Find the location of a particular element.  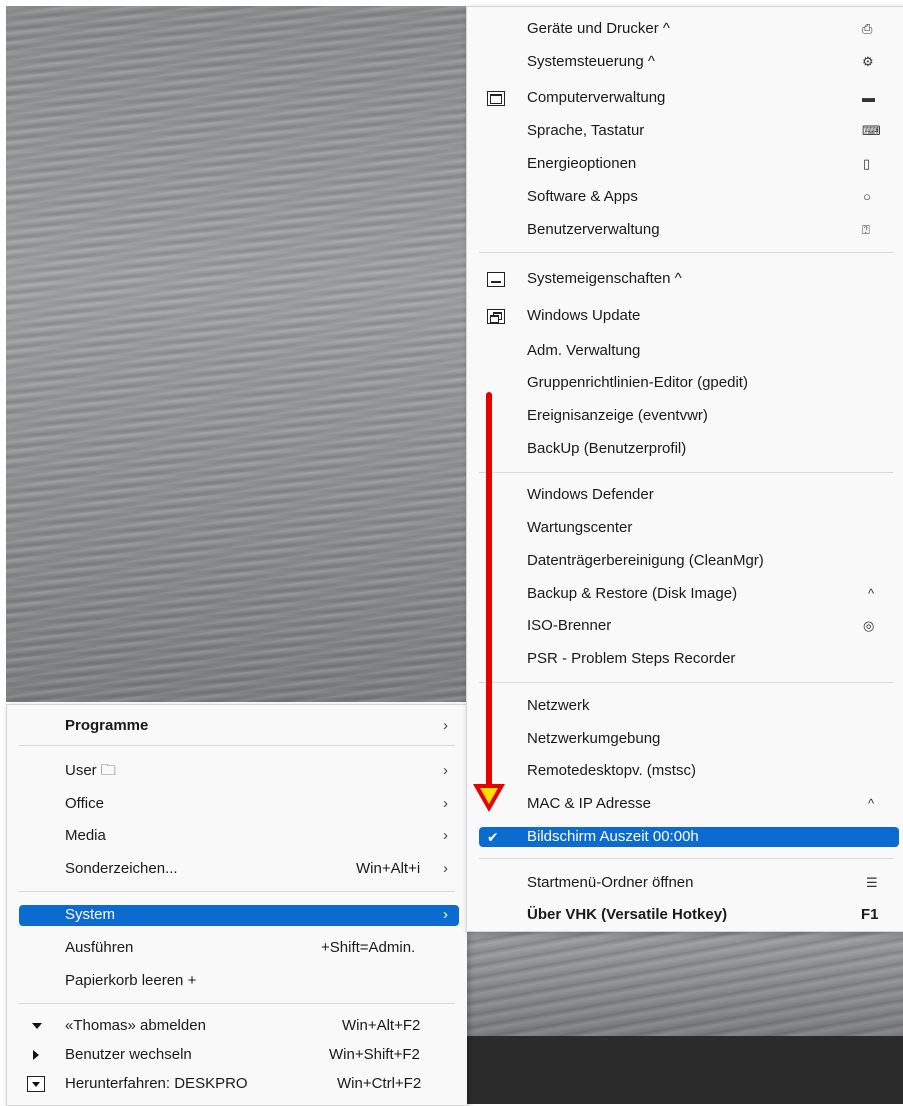

menu-item-psr: PSR - Problem Steps Recorder is located at coordinates (685, 659).